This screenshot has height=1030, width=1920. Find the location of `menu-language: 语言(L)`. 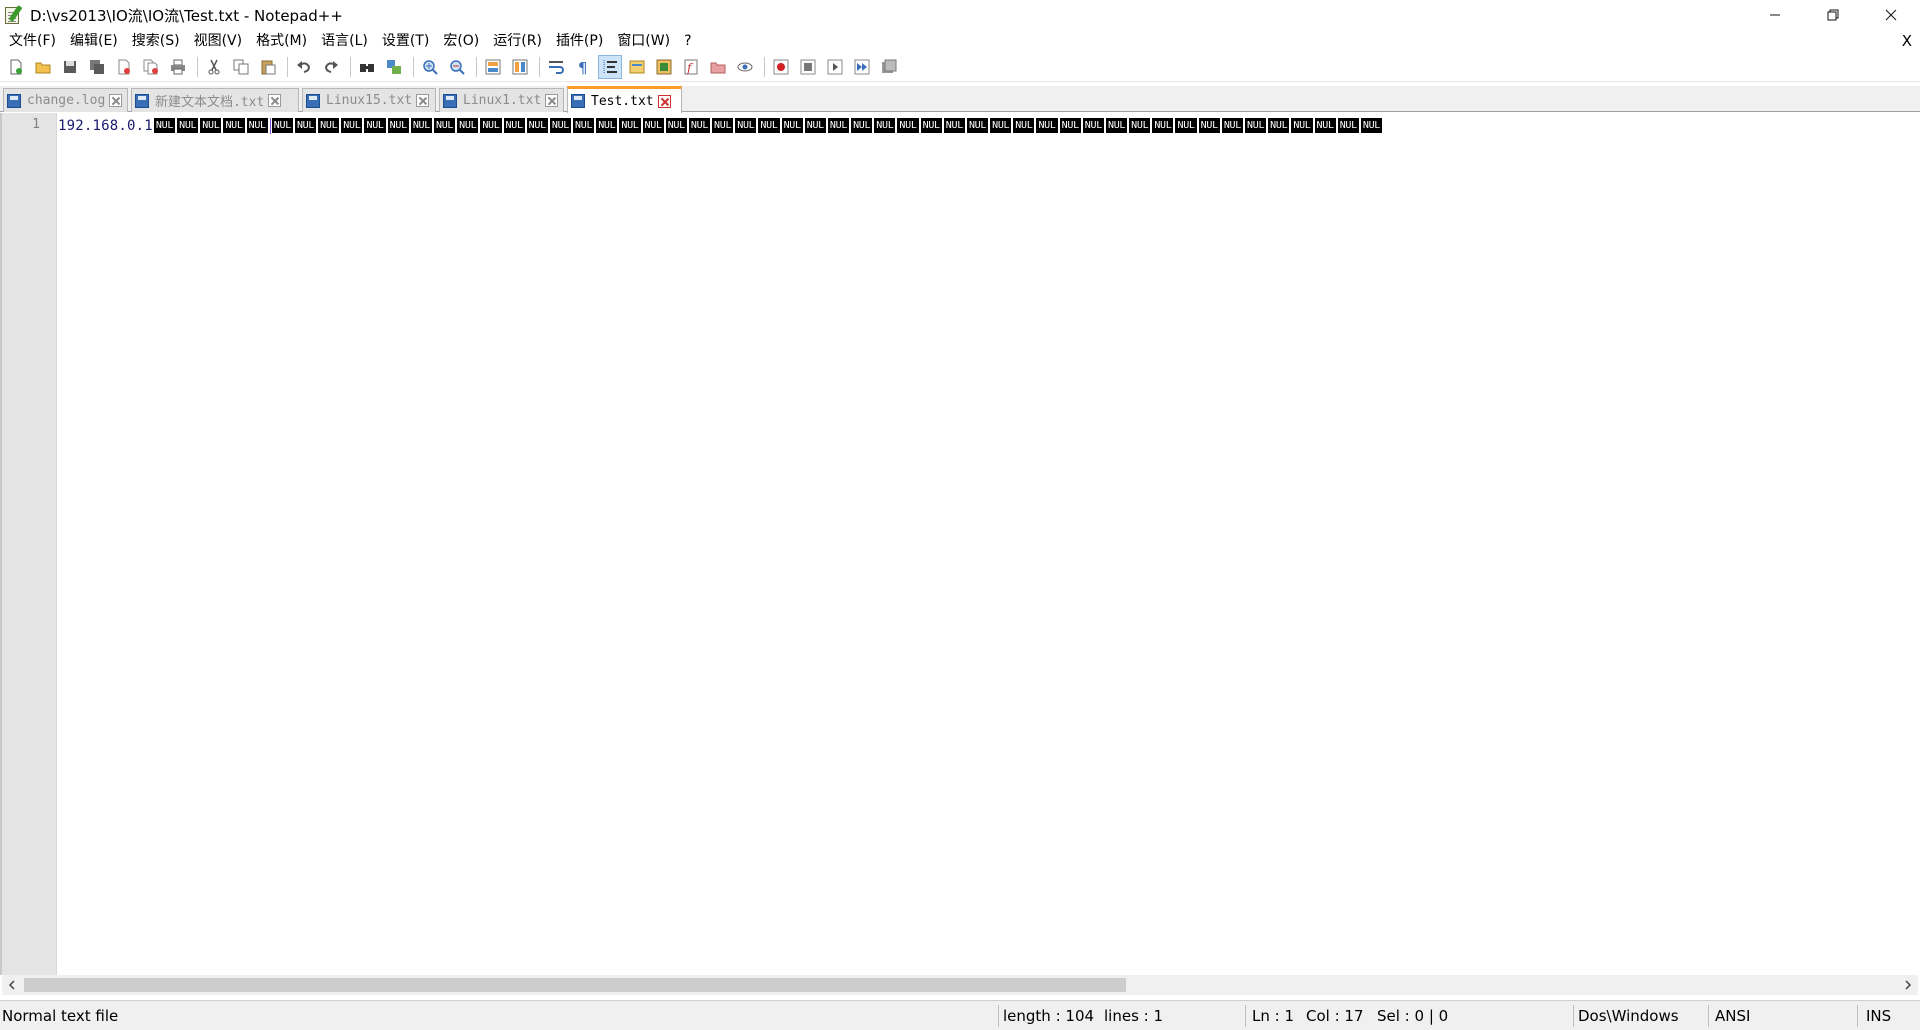

menu-language: 语言(L) is located at coordinates (344, 41).